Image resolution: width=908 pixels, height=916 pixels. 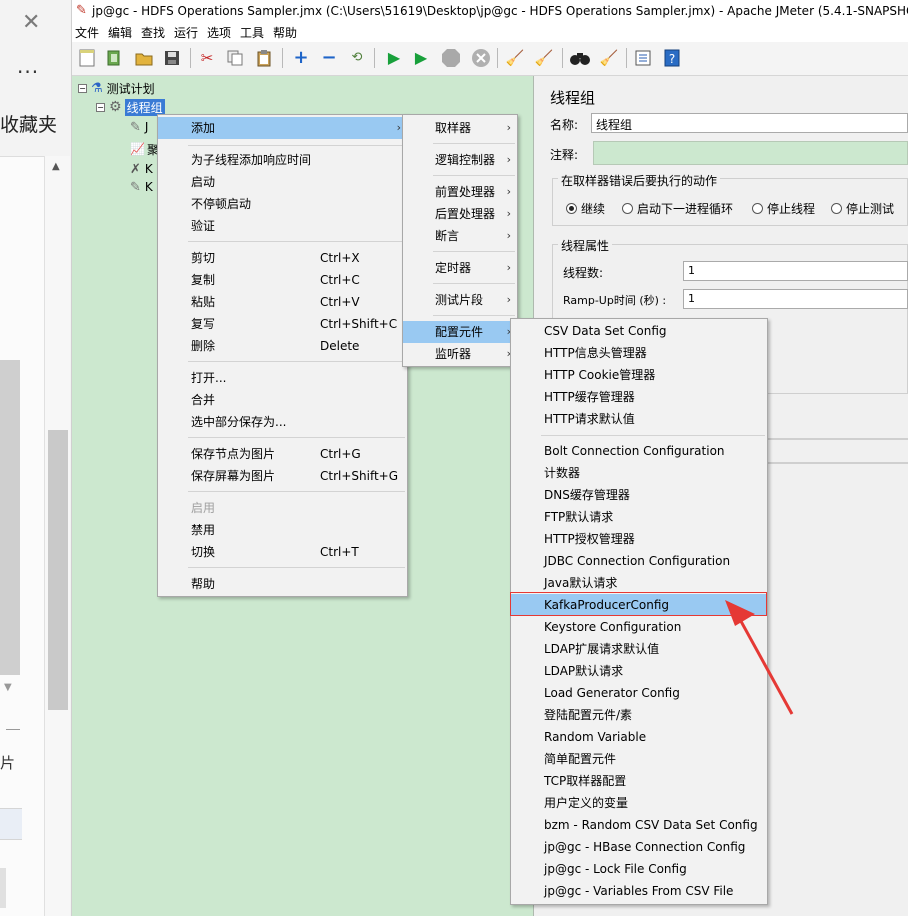 What do you see at coordinates (639, 375) in the screenshot?
I see `menu-item-http-cookie-manager: HTTP Cookie管理器` at bounding box center [639, 375].